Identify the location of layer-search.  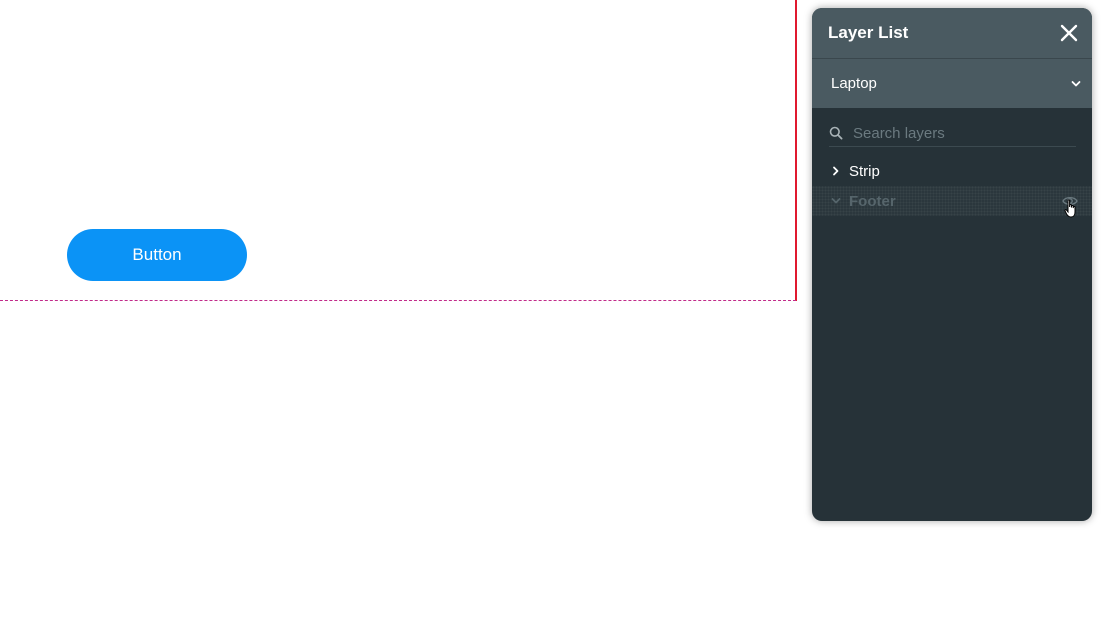
(952, 133).